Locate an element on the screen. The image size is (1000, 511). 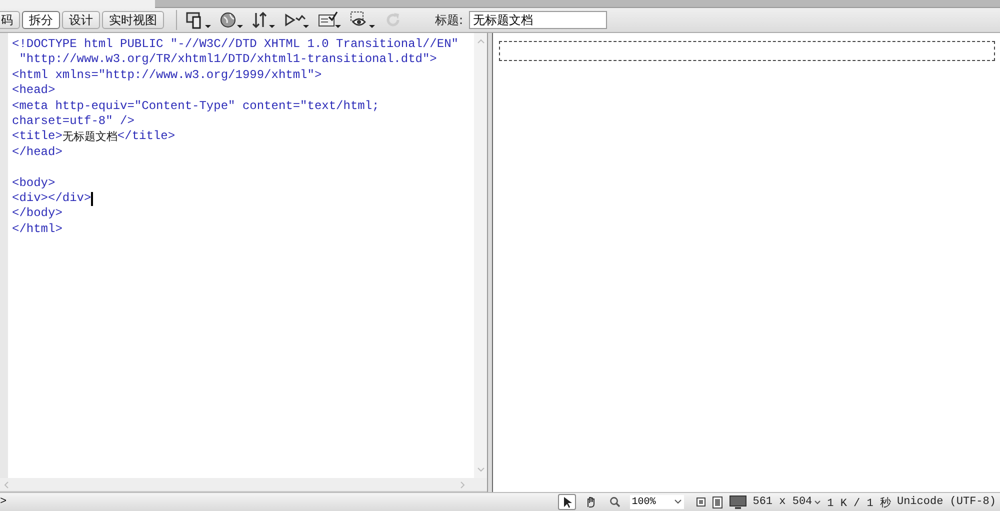
view-tab: 实时视图 is located at coordinates (133, 20).